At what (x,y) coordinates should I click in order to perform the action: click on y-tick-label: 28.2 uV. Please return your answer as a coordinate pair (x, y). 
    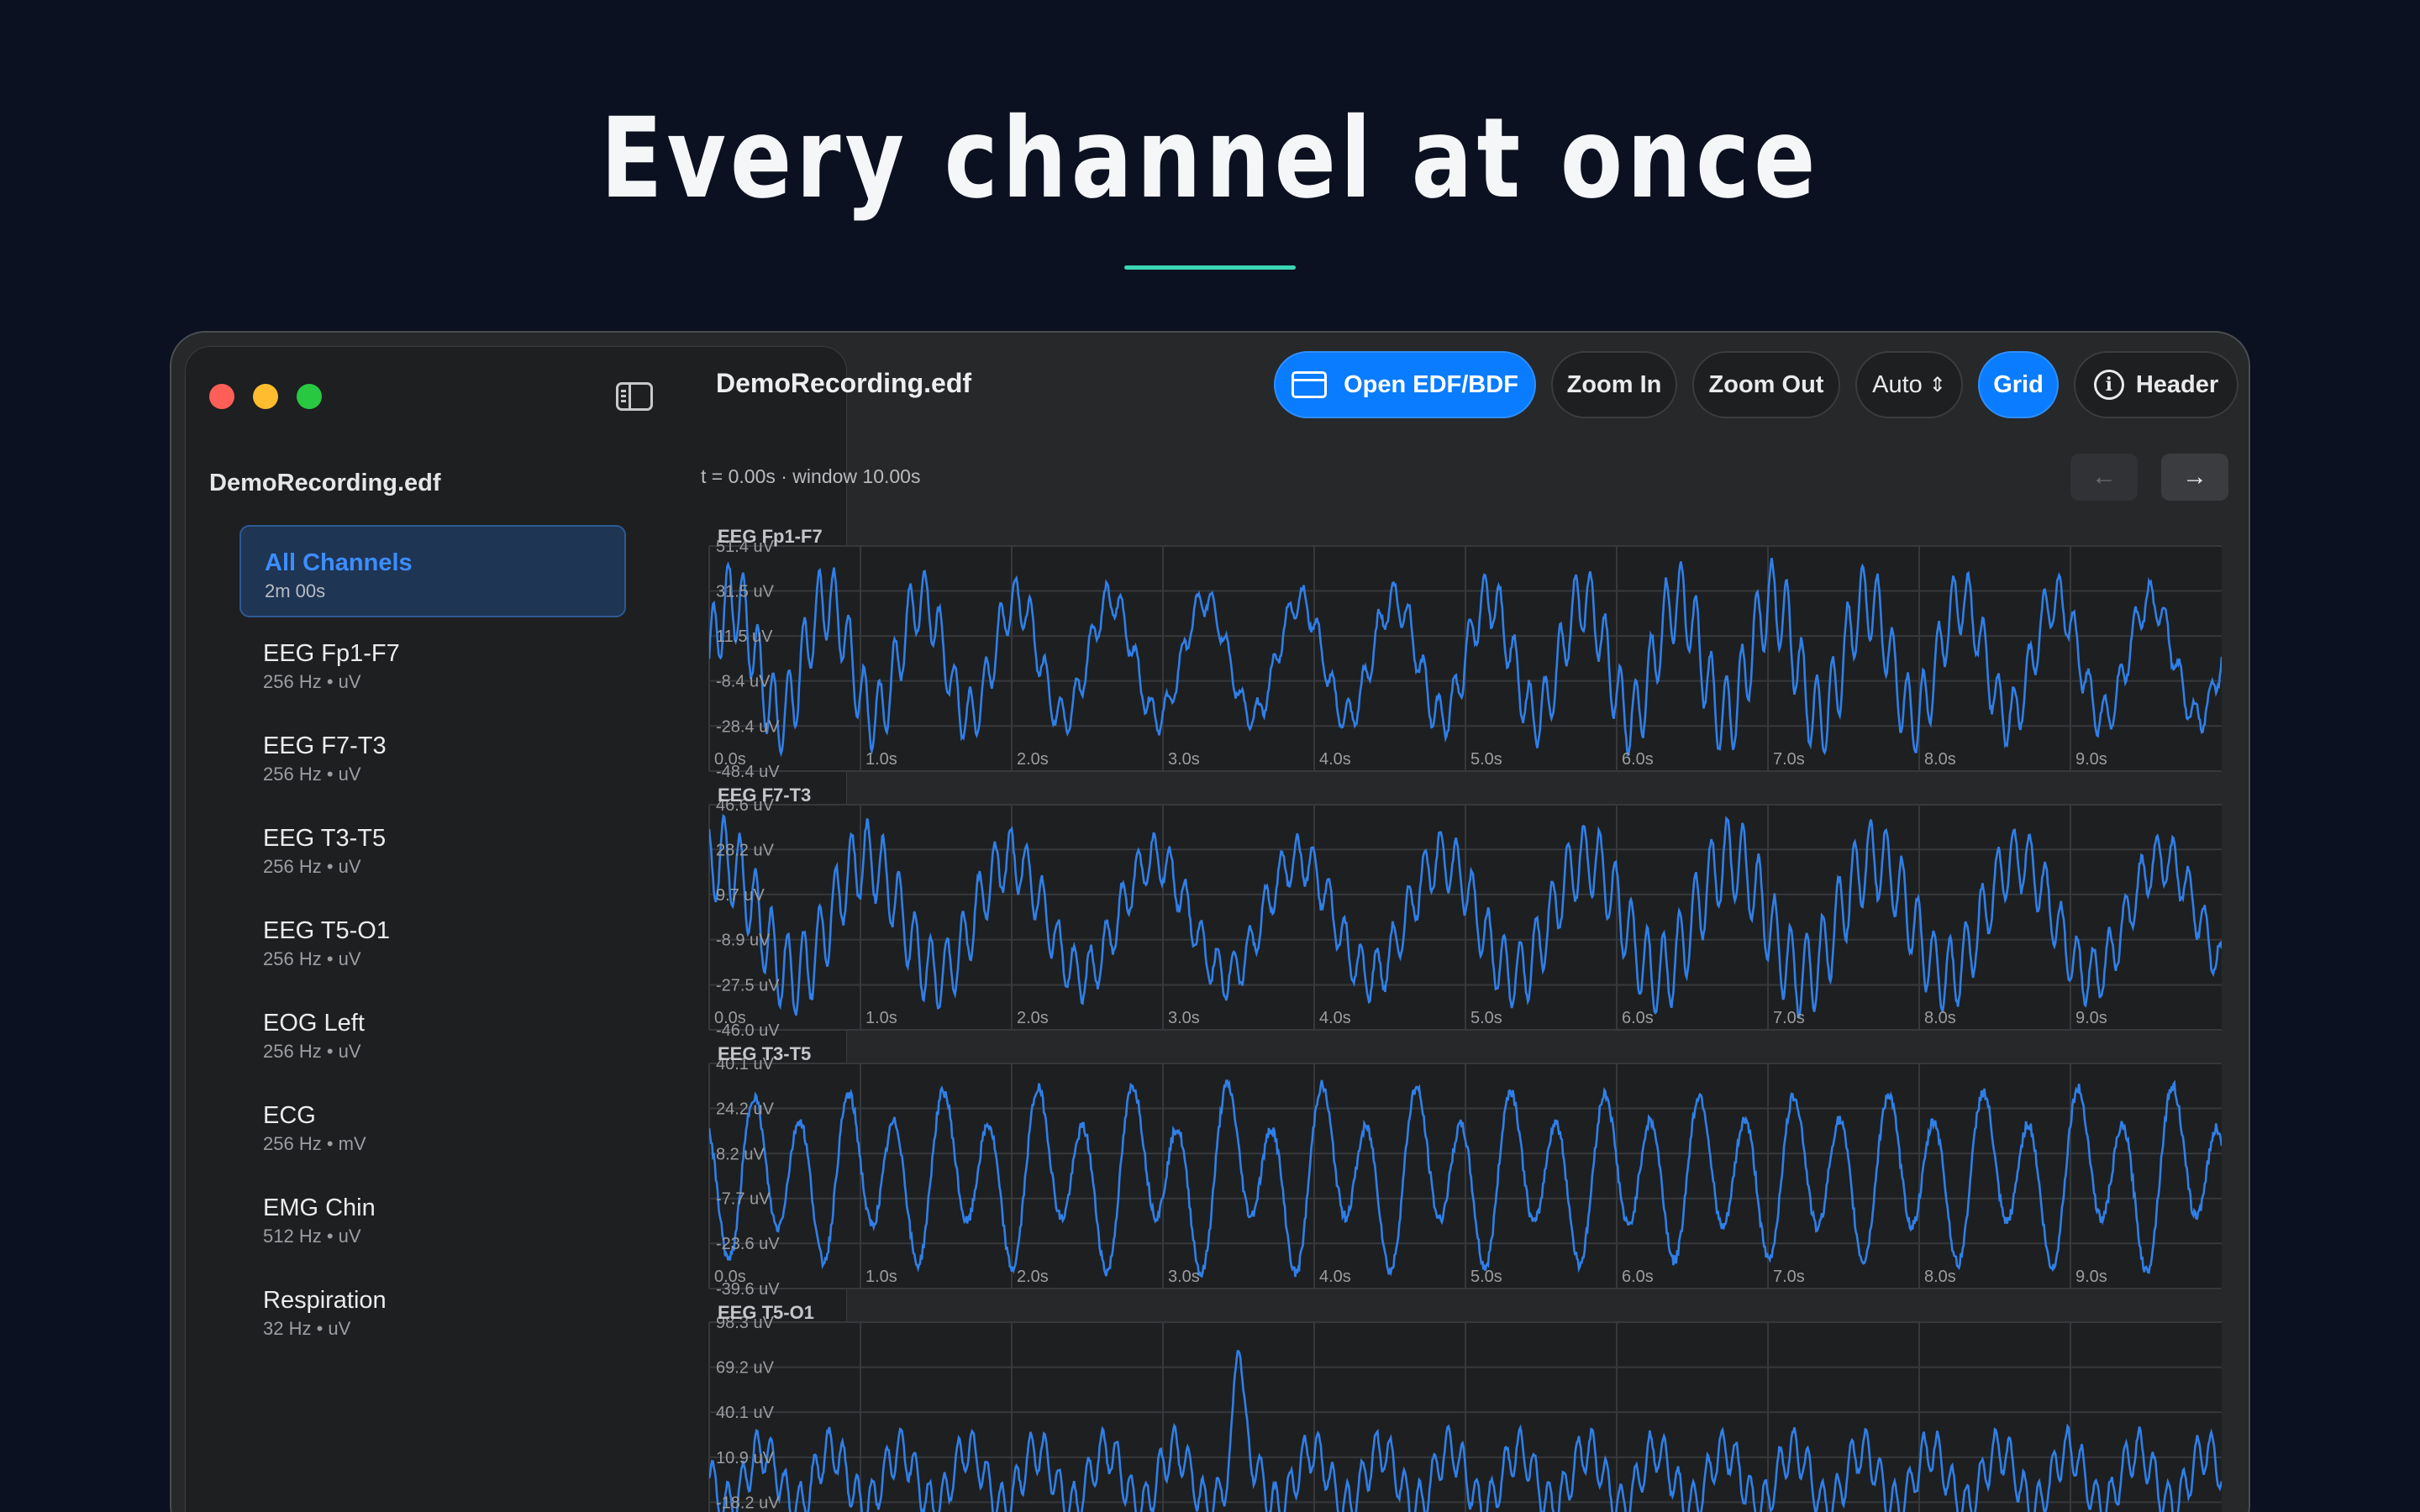
    Looking at the image, I should click on (746, 850).